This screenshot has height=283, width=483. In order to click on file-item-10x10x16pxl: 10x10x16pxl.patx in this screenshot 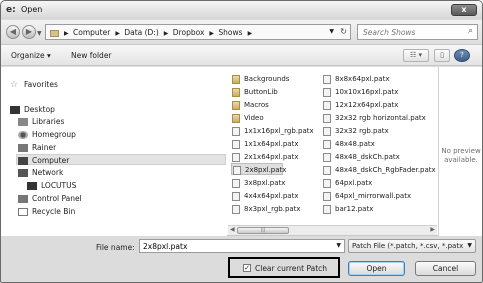, I will do `click(360, 92)`.